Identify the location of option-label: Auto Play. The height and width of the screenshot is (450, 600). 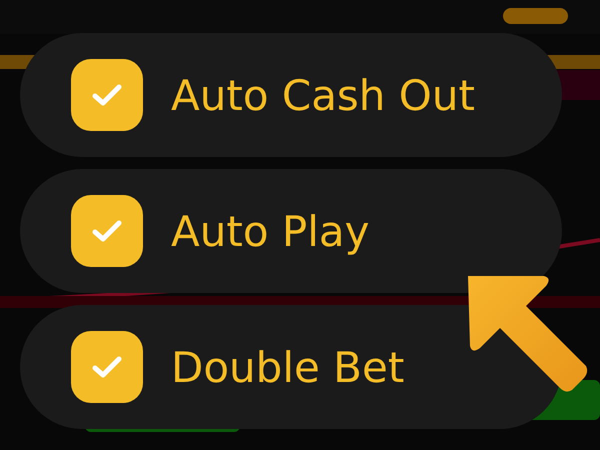
(270, 231).